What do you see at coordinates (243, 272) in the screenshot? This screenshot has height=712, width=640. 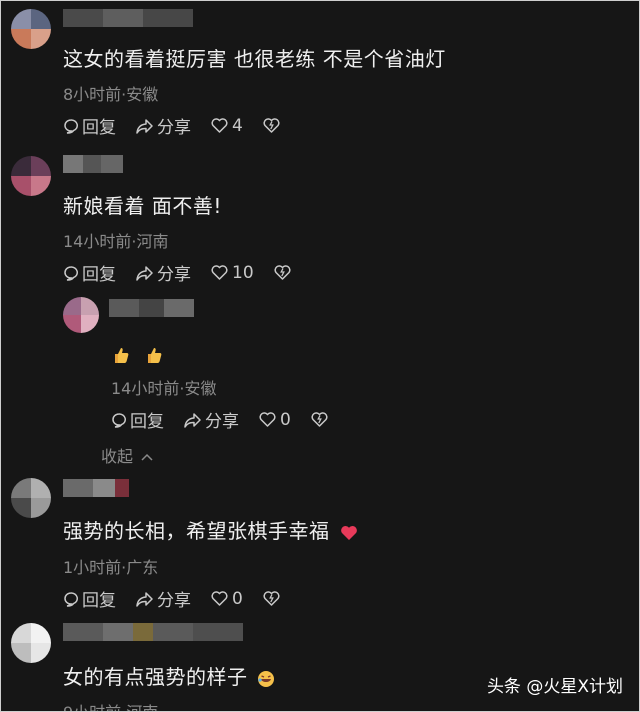 I see `like-count: 10` at bounding box center [243, 272].